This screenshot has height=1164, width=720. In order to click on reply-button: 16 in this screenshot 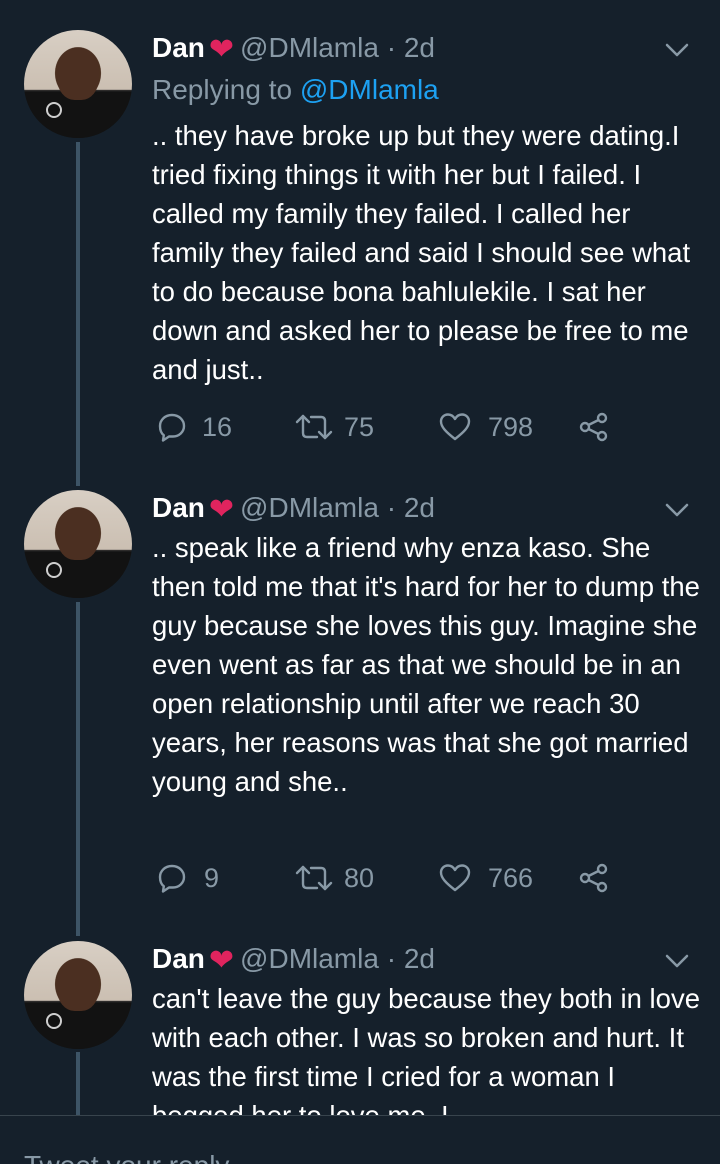, I will do `click(194, 427)`.